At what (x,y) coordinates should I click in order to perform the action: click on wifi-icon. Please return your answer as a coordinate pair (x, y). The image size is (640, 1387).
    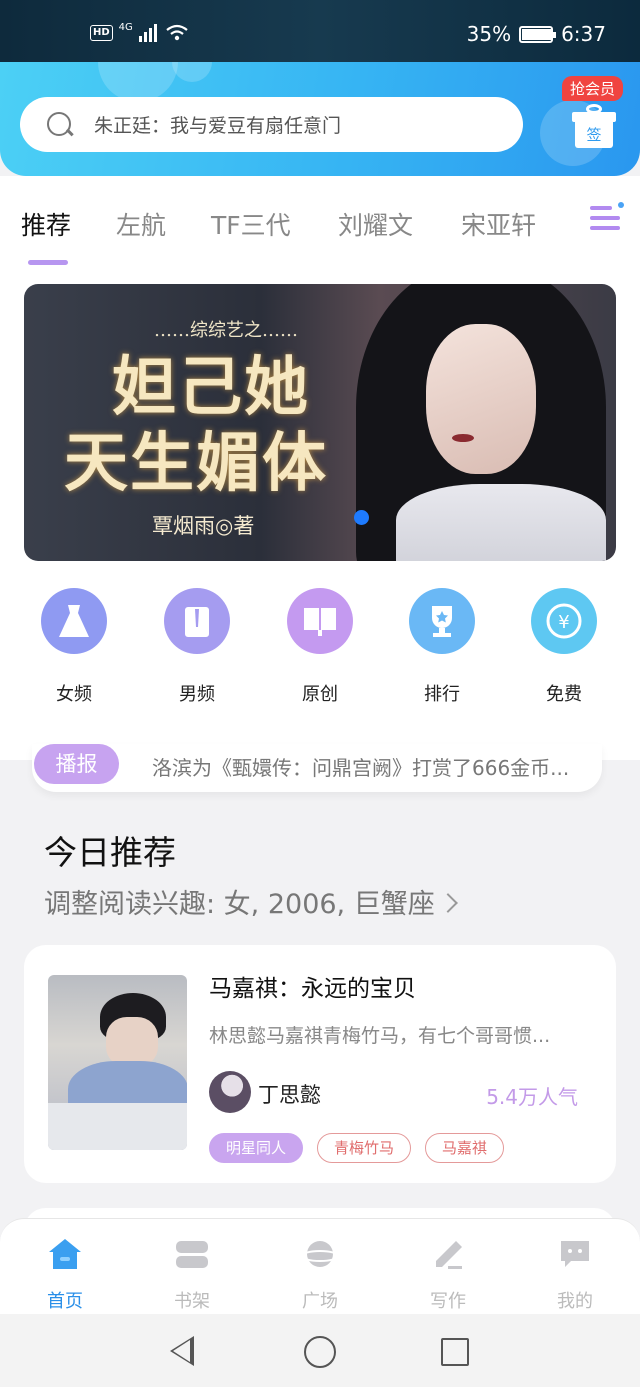
    Looking at the image, I should click on (177, 32).